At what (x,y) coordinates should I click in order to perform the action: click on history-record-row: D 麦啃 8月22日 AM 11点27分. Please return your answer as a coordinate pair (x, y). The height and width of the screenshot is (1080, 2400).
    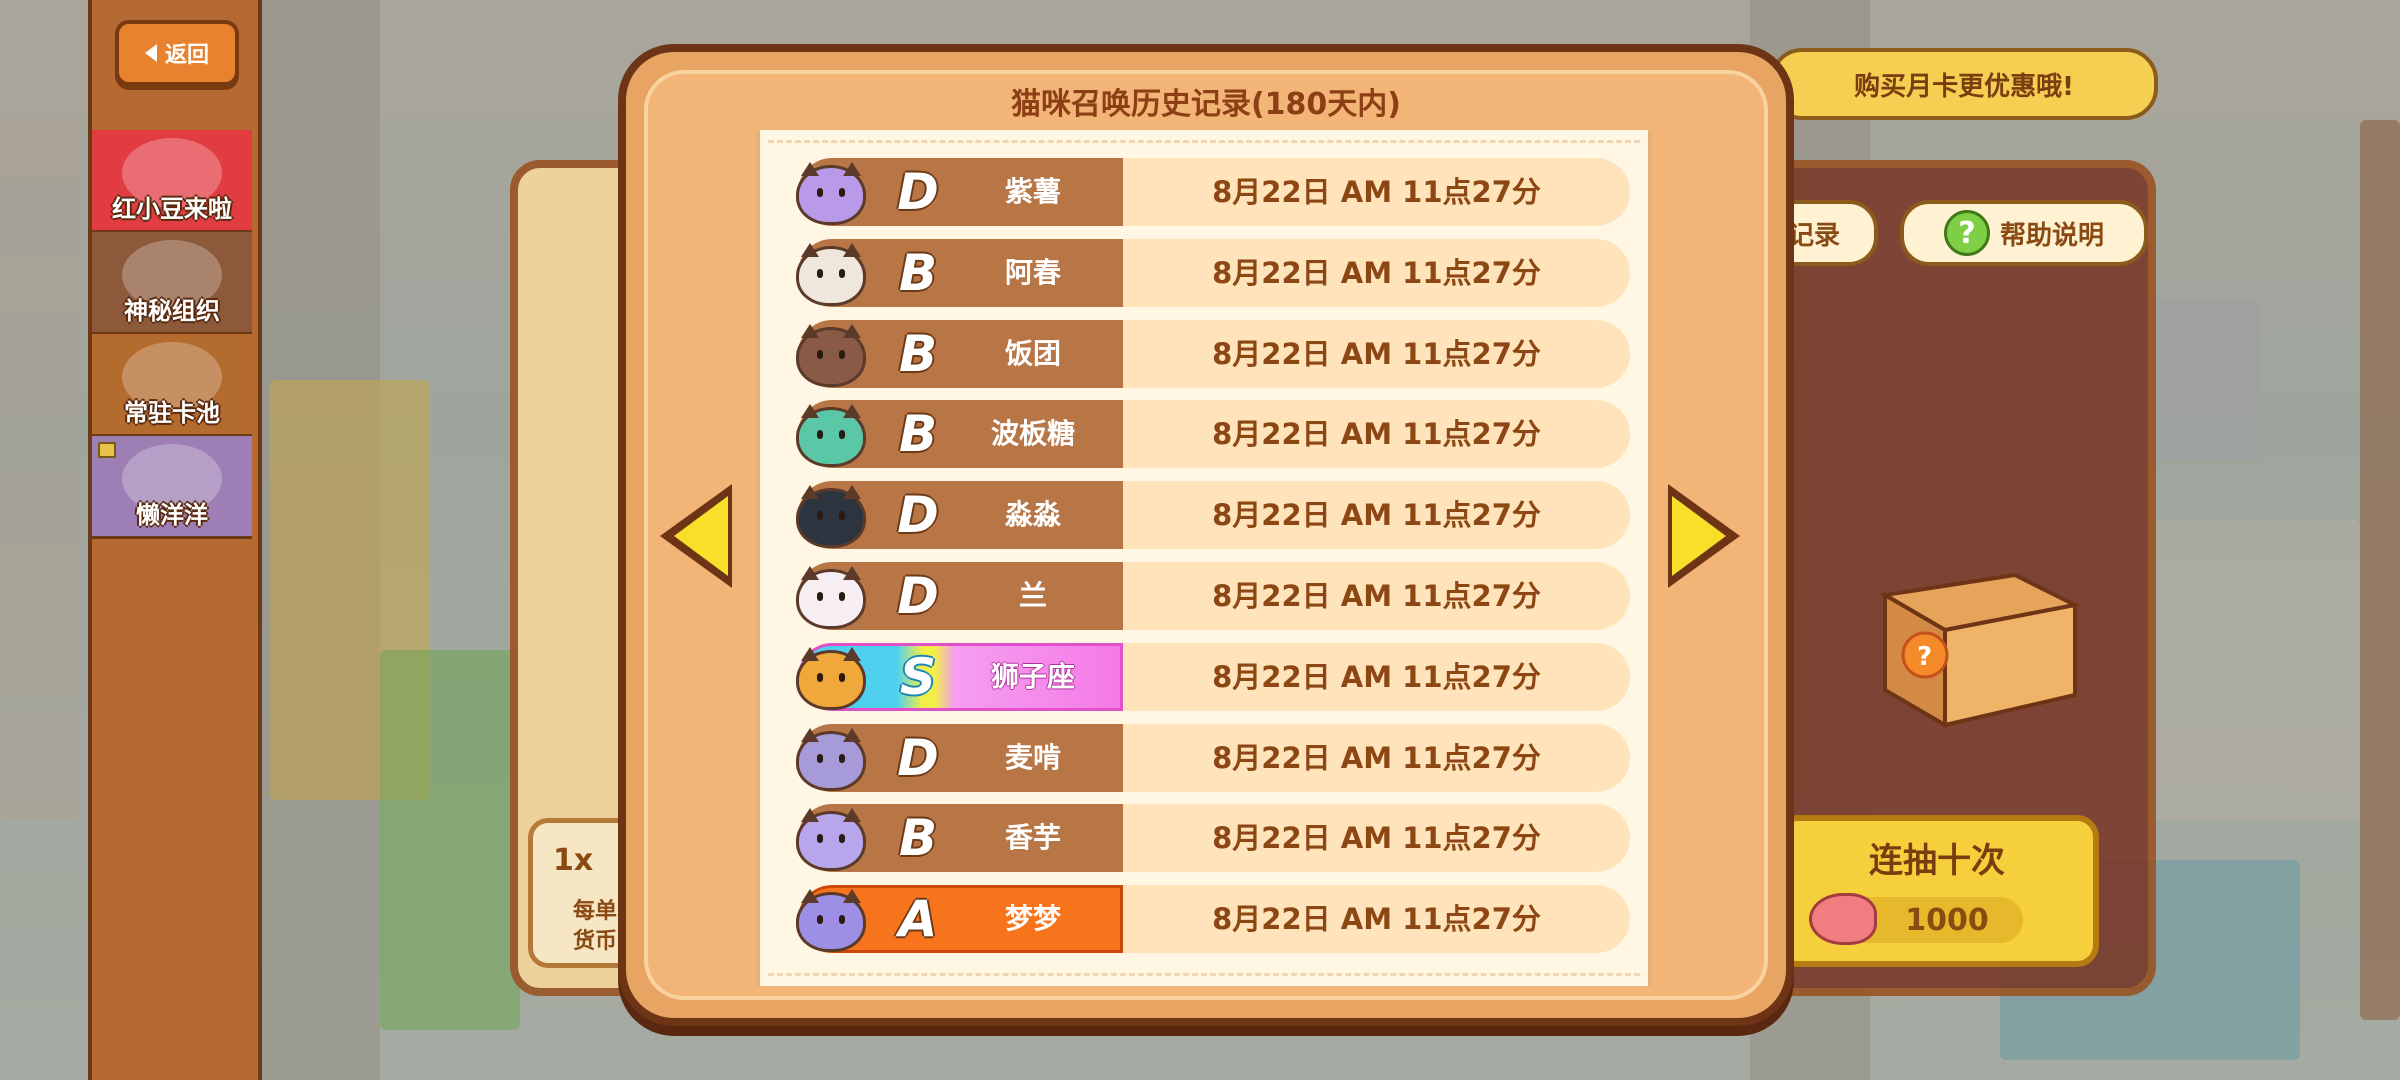
    Looking at the image, I should click on (1214, 757).